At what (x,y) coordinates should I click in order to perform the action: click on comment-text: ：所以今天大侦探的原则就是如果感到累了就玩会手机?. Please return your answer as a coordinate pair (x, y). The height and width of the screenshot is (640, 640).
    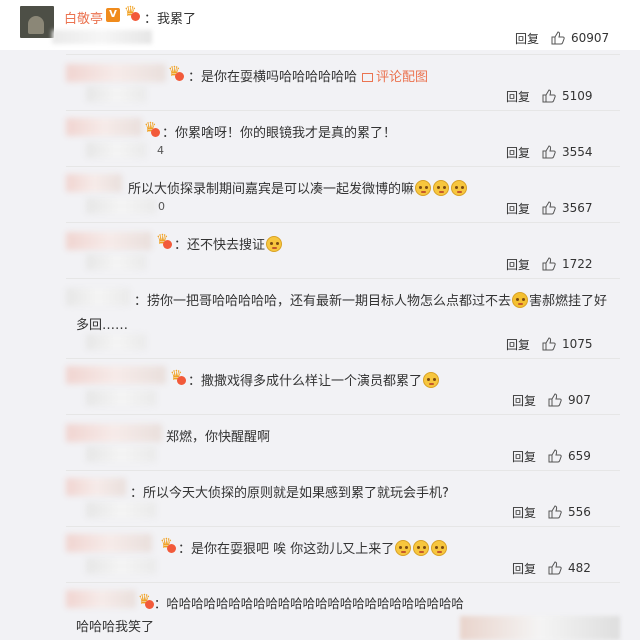
    Looking at the image, I should click on (289, 493).